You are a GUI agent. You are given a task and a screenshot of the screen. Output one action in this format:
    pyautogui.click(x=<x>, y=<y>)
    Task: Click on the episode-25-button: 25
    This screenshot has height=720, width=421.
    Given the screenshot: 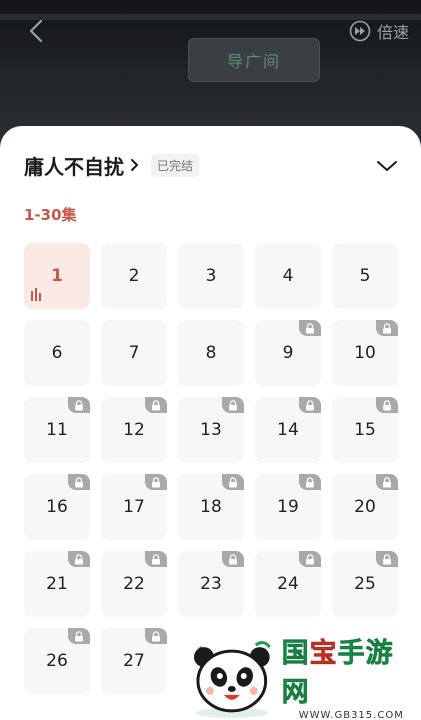 What is the action you would take?
    pyautogui.click(x=365, y=584)
    